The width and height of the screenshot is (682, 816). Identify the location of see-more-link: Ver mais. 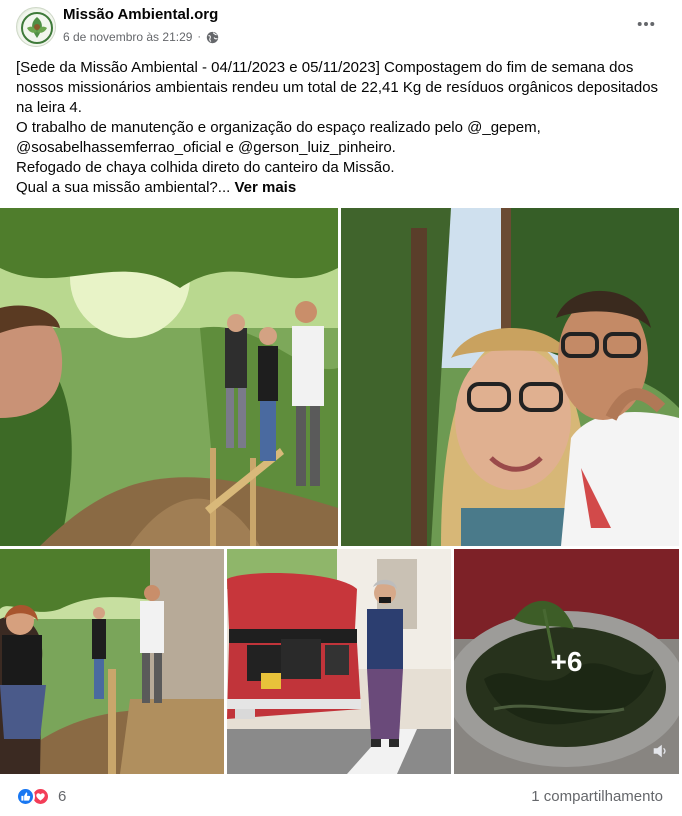
(265, 187).